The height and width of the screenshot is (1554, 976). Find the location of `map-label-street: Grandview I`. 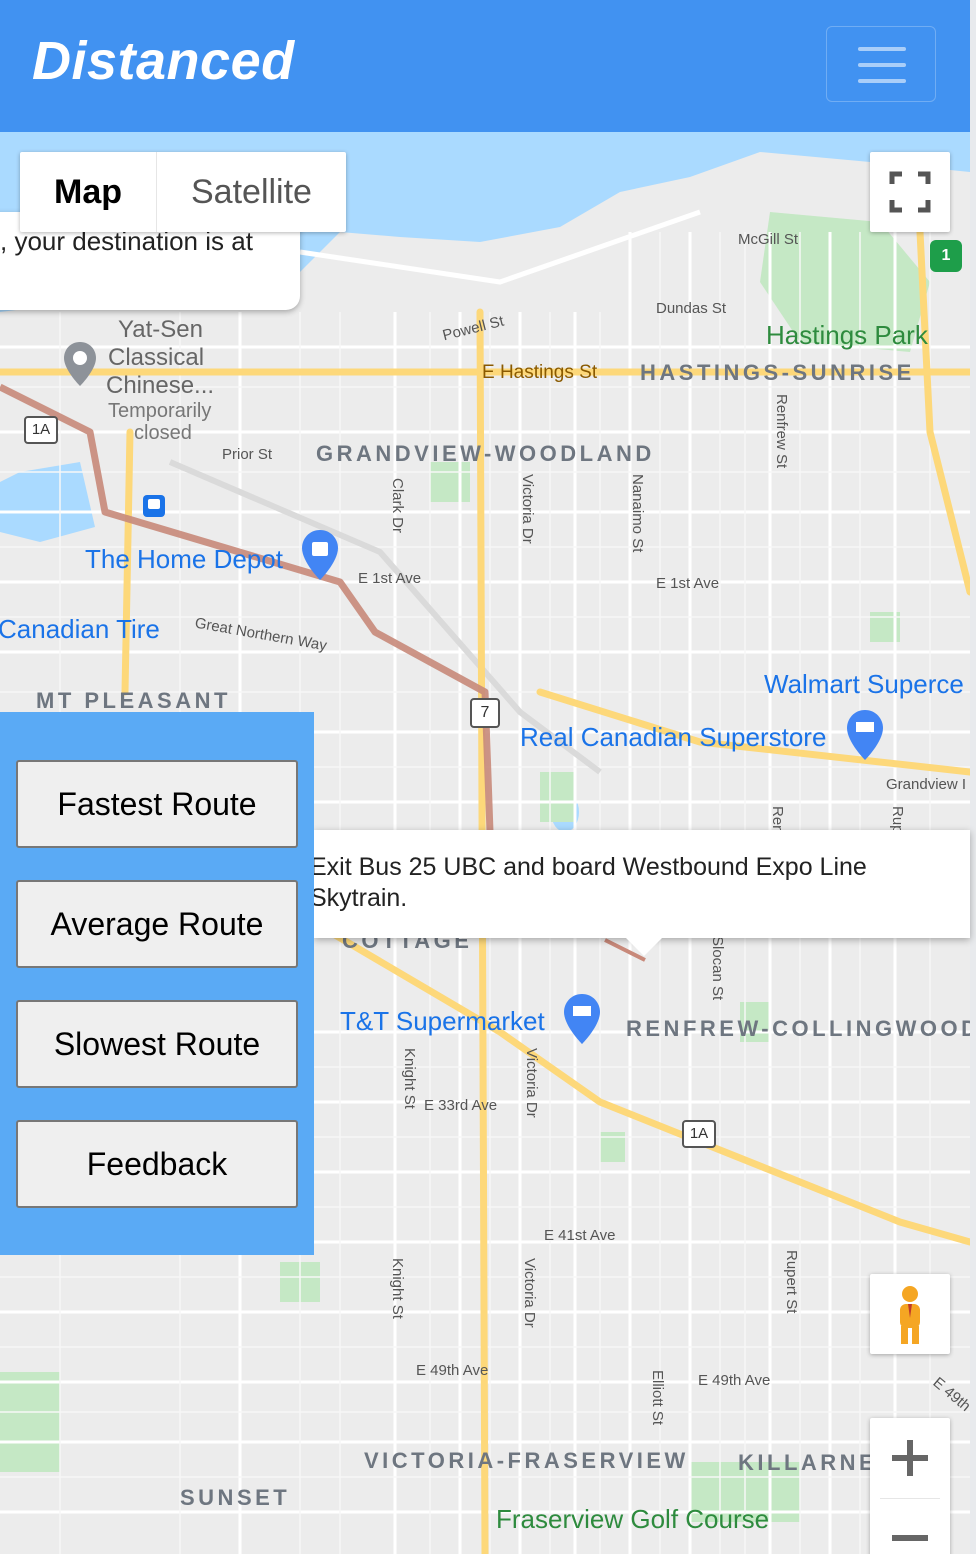

map-label-street: Grandview I is located at coordinates (926, 784).